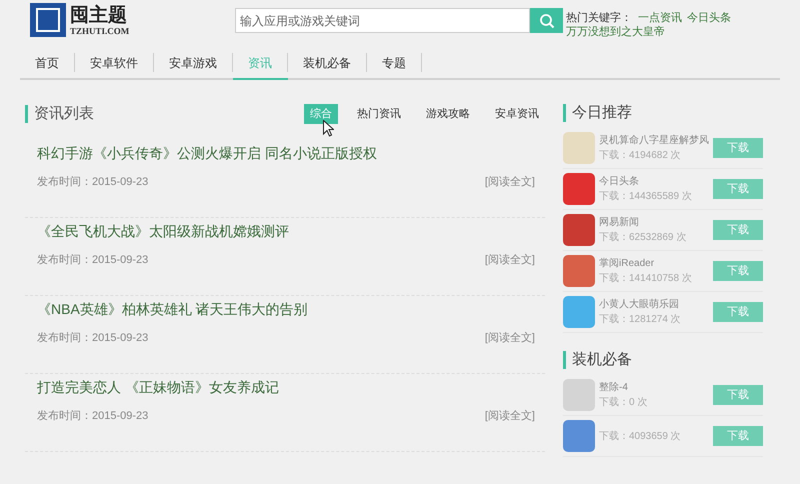 The image size is (800, 484). I want to click on search-field: 输入应用或游戏关键词, so click(382, 20).